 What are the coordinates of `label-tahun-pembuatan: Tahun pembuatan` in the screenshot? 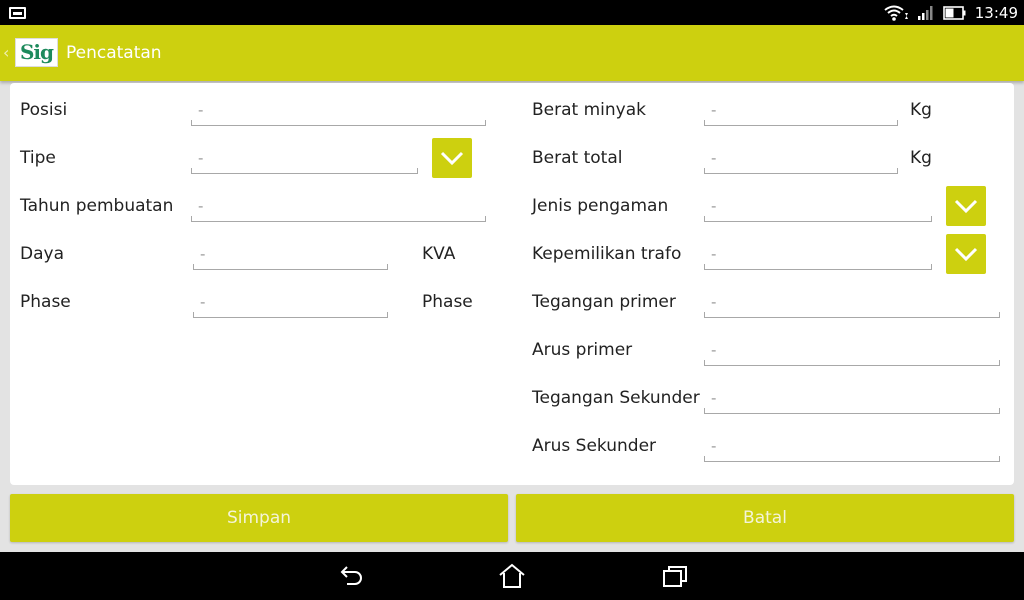 It's located at (97, 206).